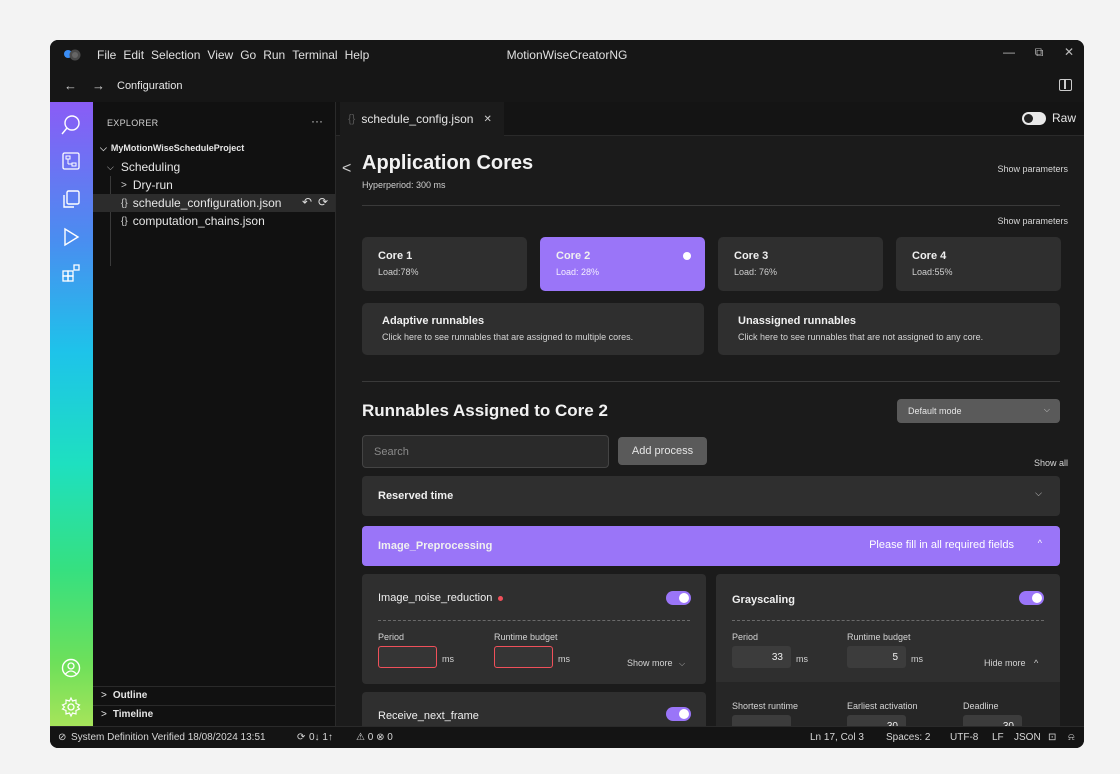 This screenshot has width=1120, height=774. Describe the element at coordinates (133, 55) in the screenshot. I see `menu-edit: Edit` at that location.